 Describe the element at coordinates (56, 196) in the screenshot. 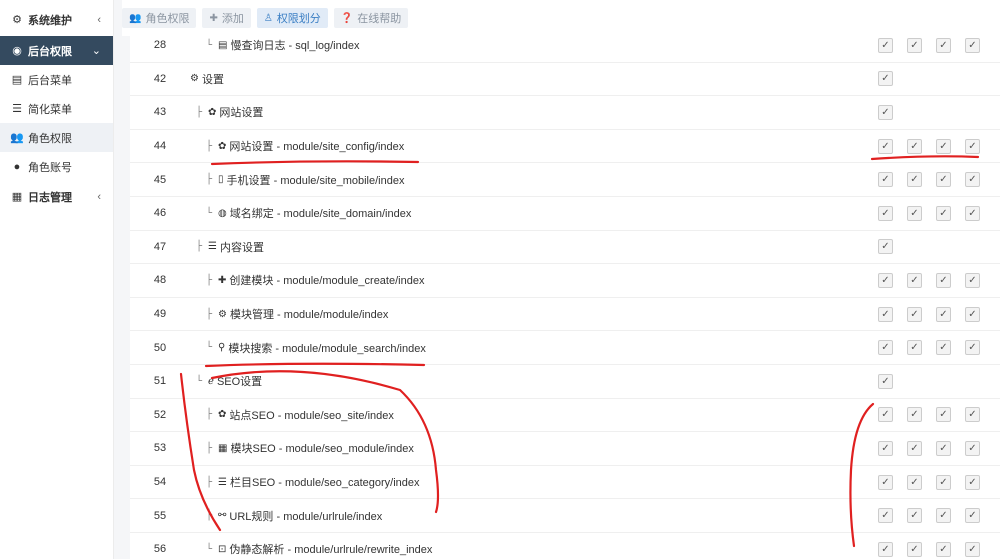

I see `sidebar-item-6: ▦ 日志管理 ‹` at that location.